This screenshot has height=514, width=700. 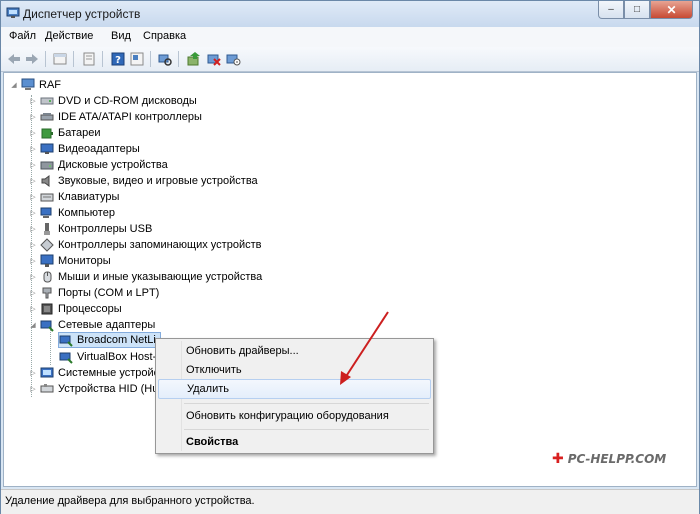 What do you see at coordinates (611, 10) in the screenshot?
I see `minimize-button: –` at bounding box center [611, 10].